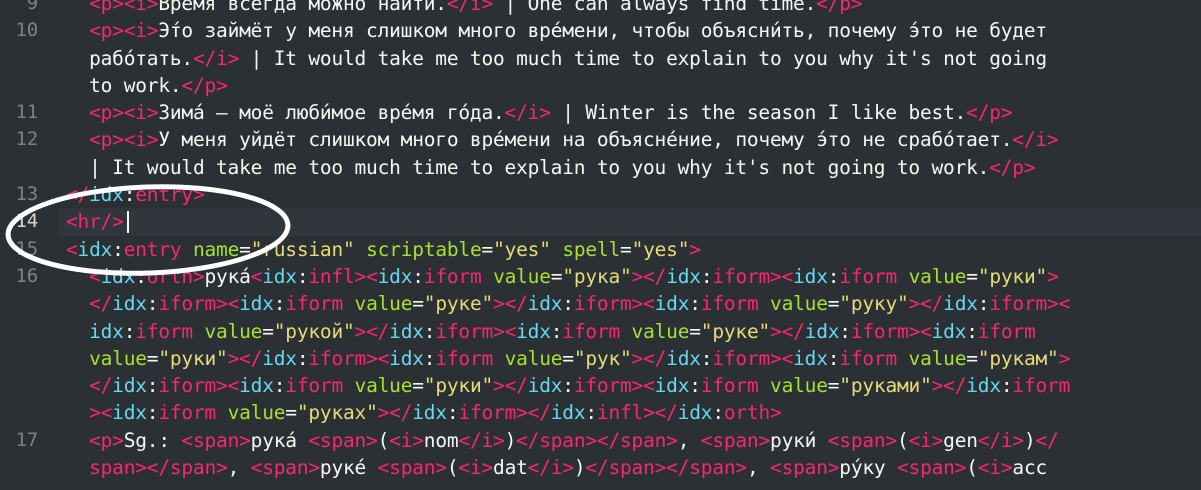  Describe the element at coordinates (597, 276) in the screenshot. I see `code-token: "рука"` at that location.